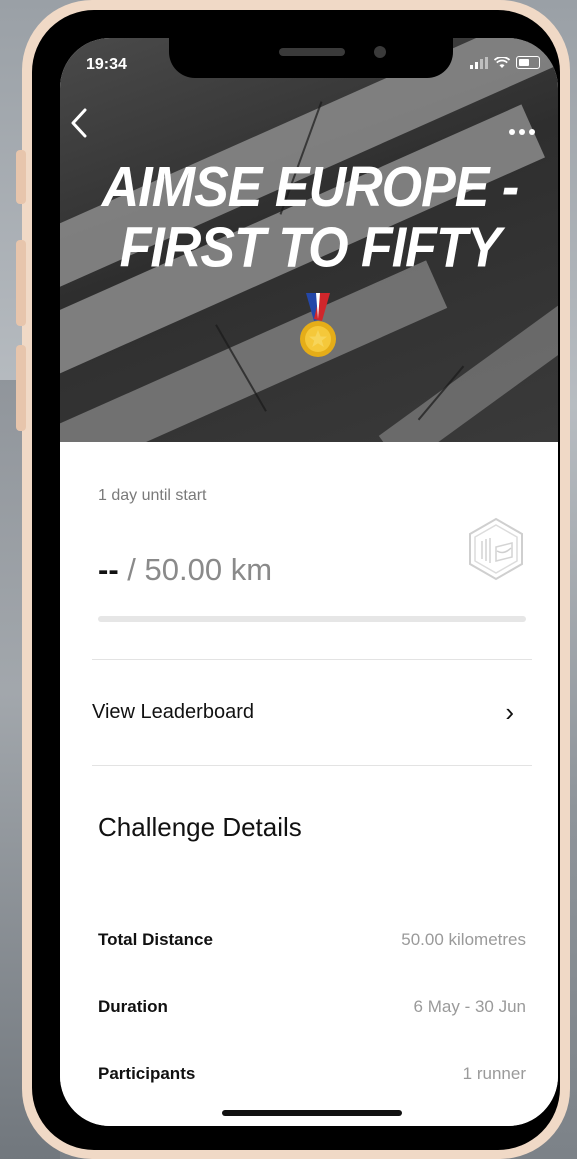 Image resolution: width=577 pixels, height=1159 pixels. I want to click on volume-up-button, so click(21, 283).